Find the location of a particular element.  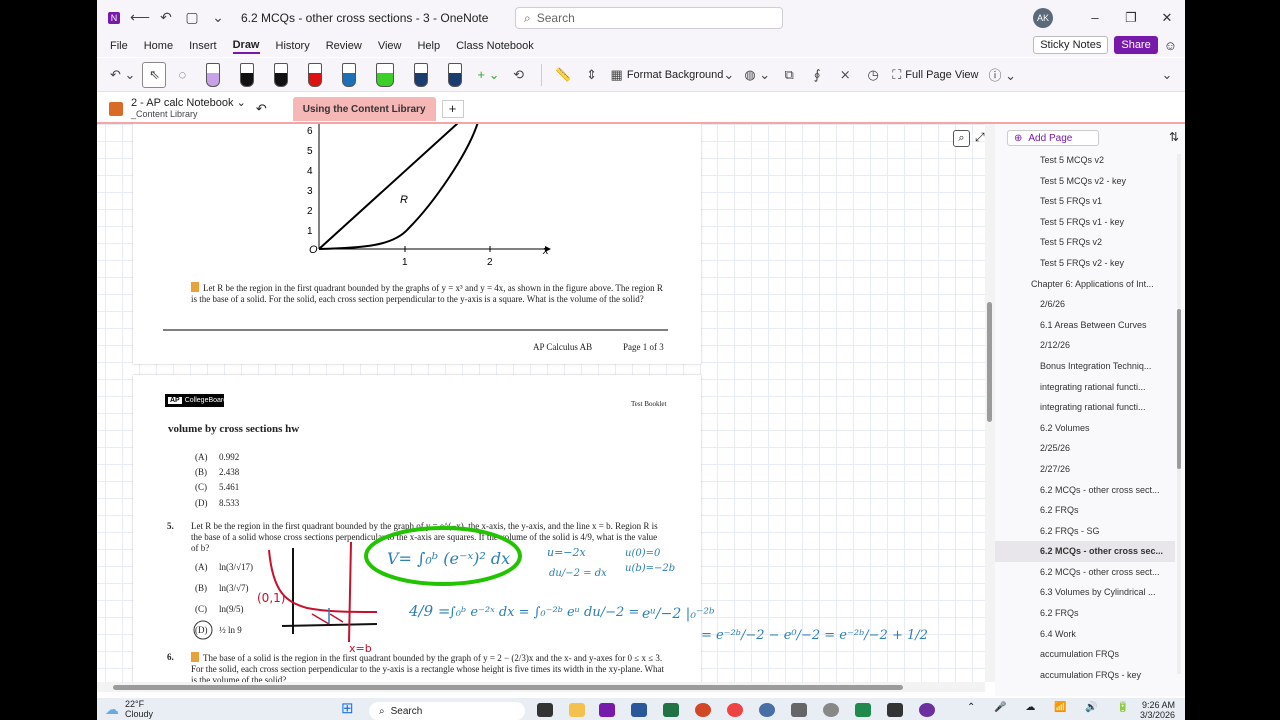

task-view-icon is located at coordinates (545, 710).